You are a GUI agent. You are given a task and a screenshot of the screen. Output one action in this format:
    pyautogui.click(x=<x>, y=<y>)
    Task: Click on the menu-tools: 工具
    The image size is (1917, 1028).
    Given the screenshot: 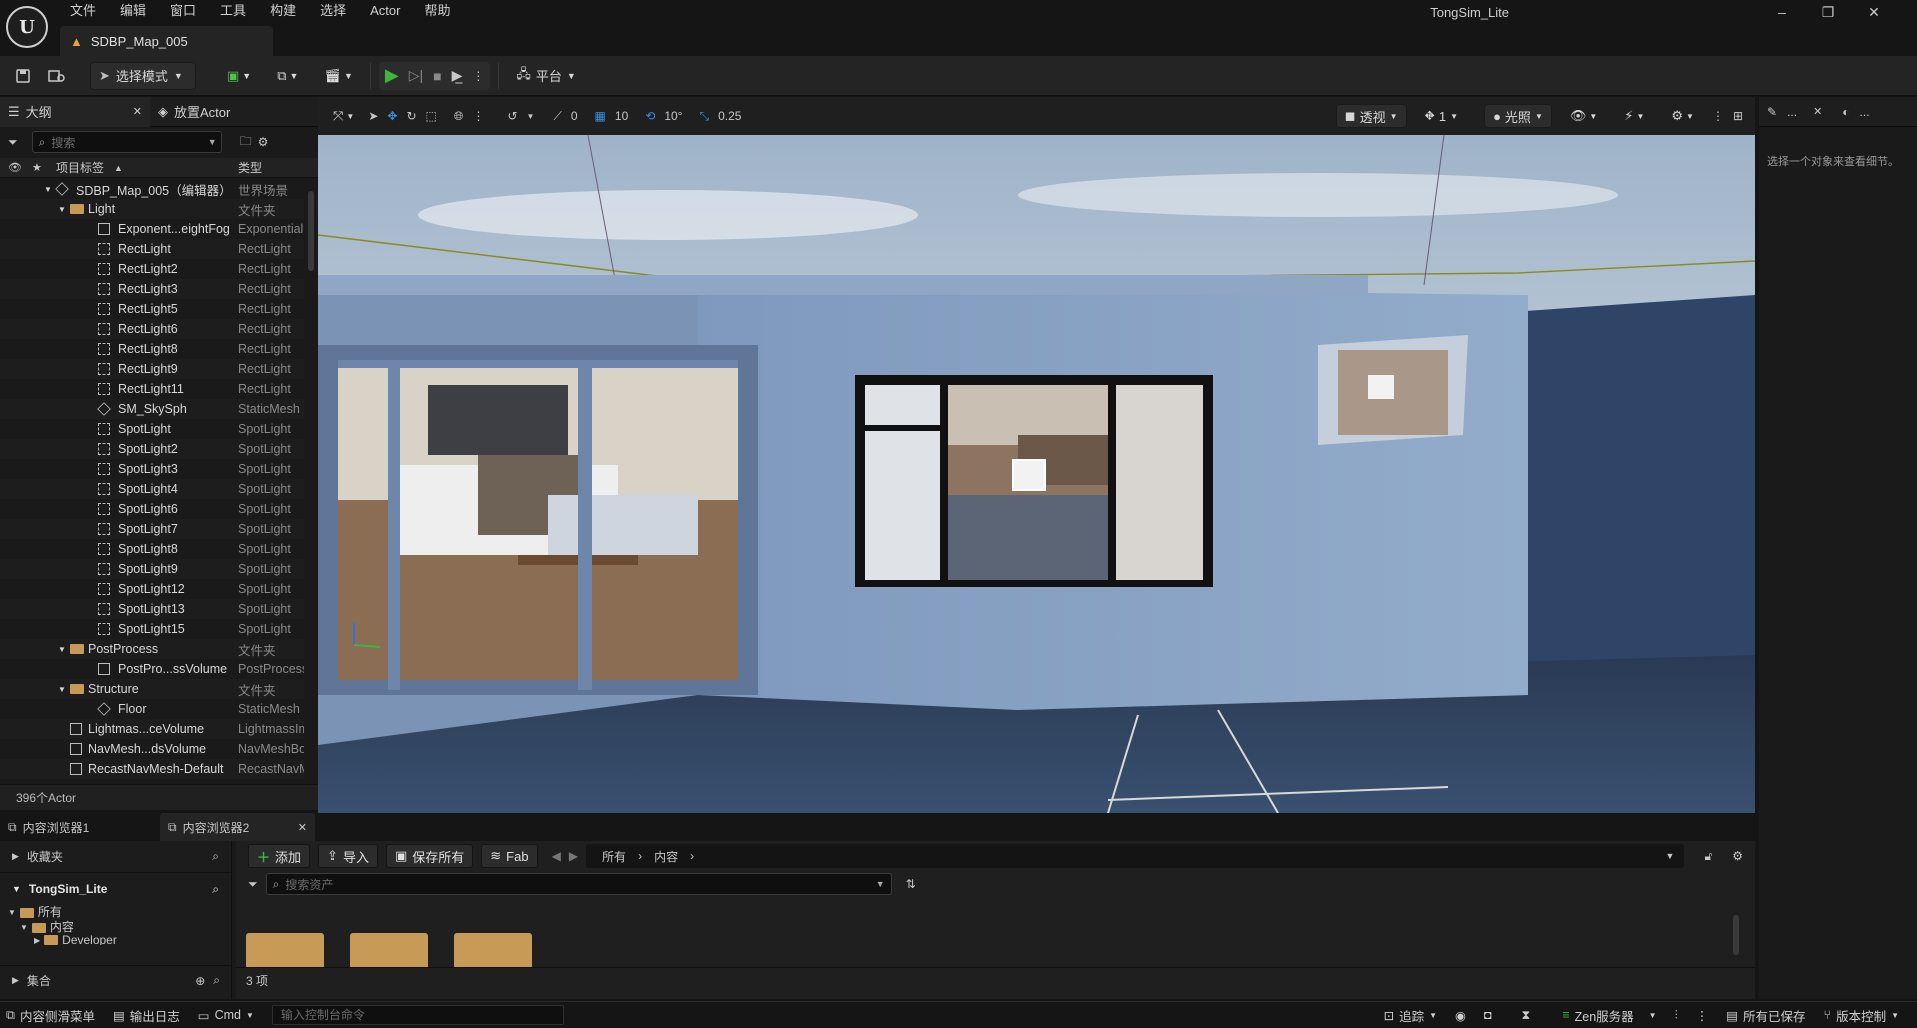 What is the action you would take?
    pyautogui.click(x=233, y=11)
    